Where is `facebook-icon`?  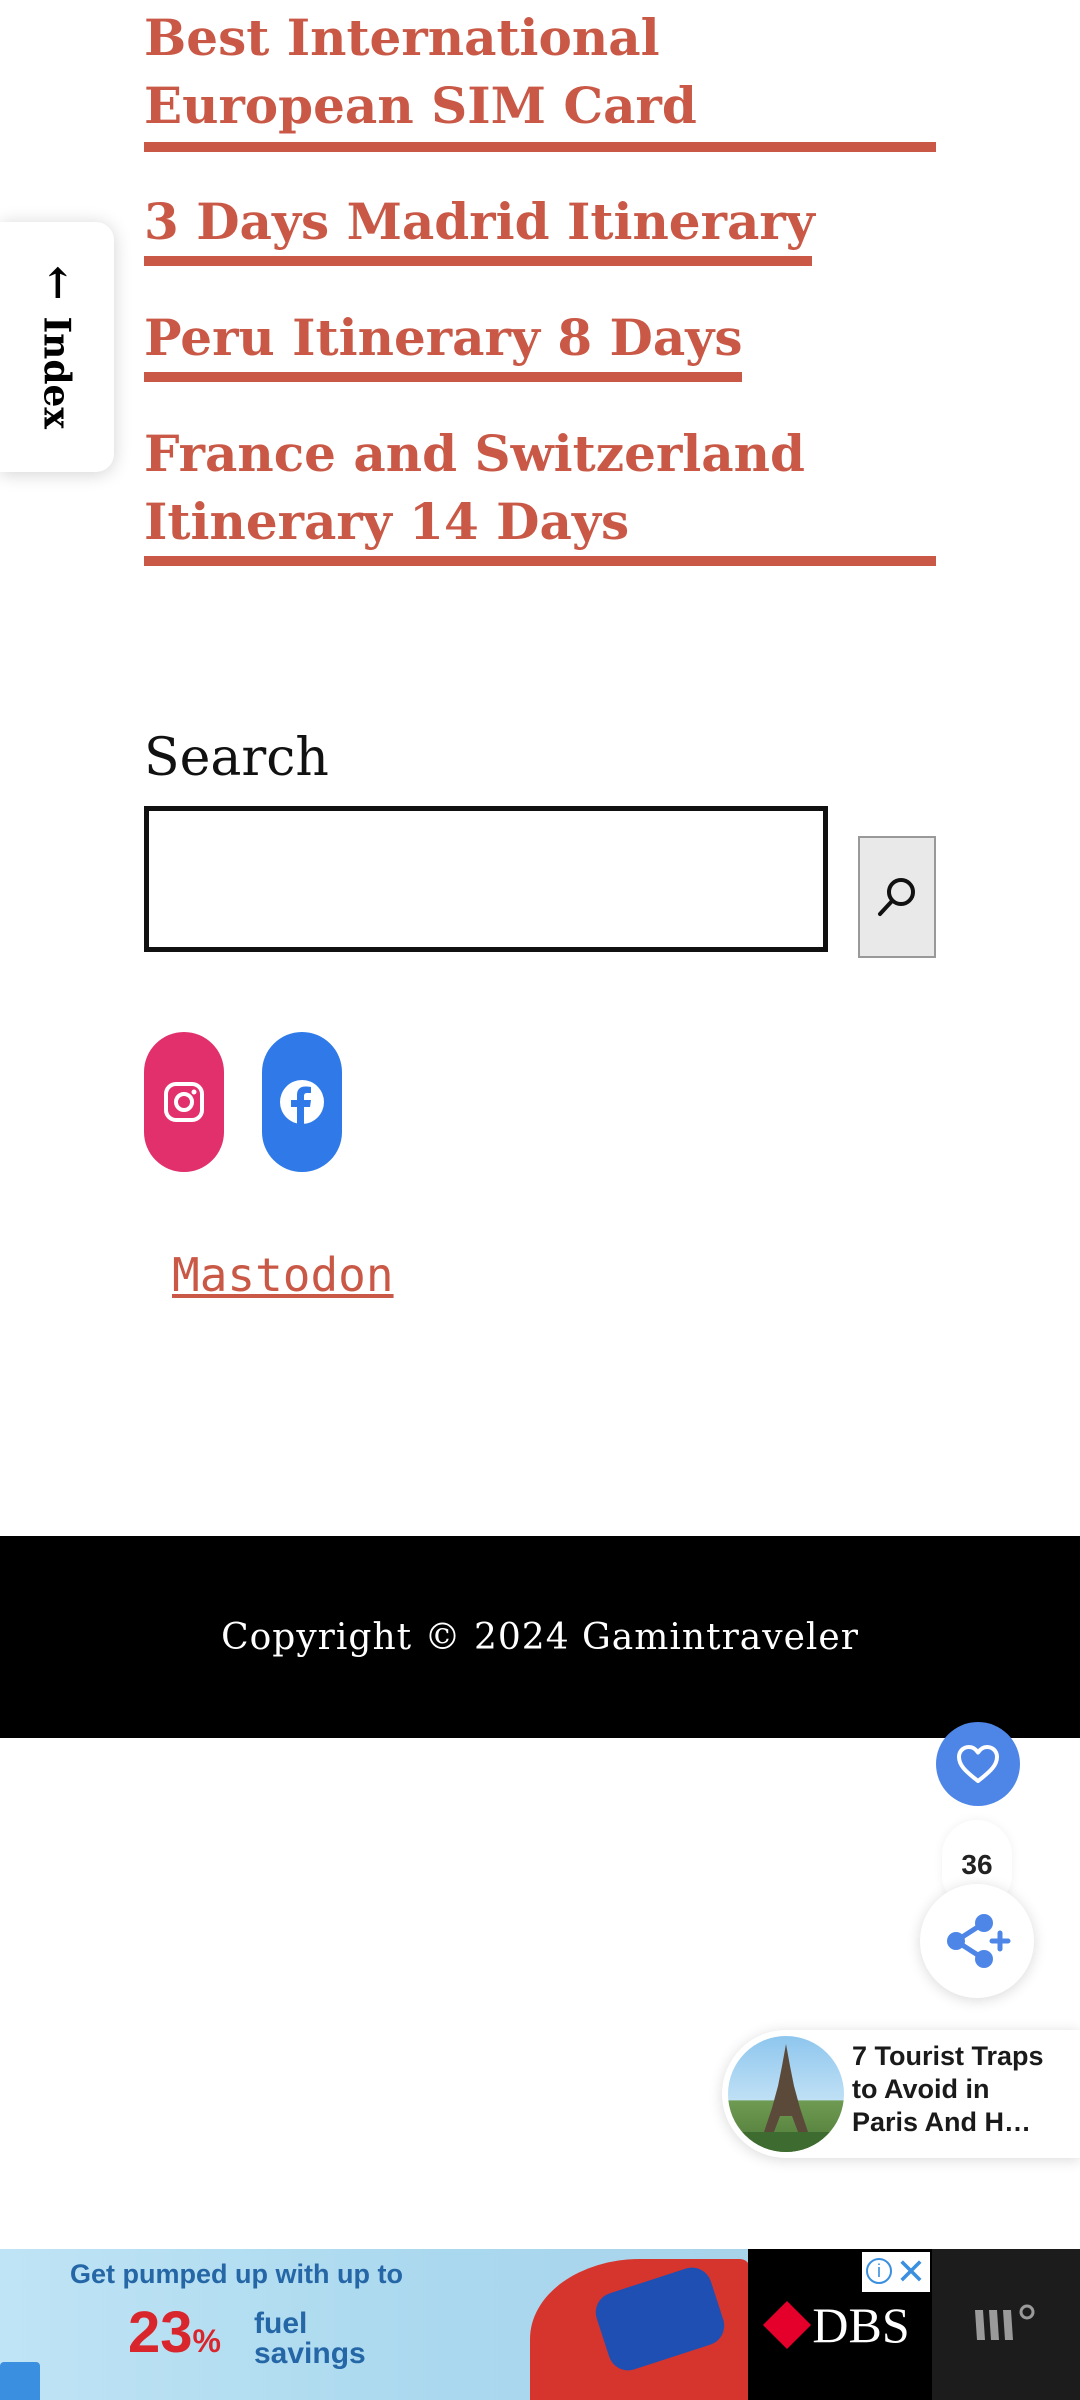
facebook-icon is located at coordinates (302, 1102).